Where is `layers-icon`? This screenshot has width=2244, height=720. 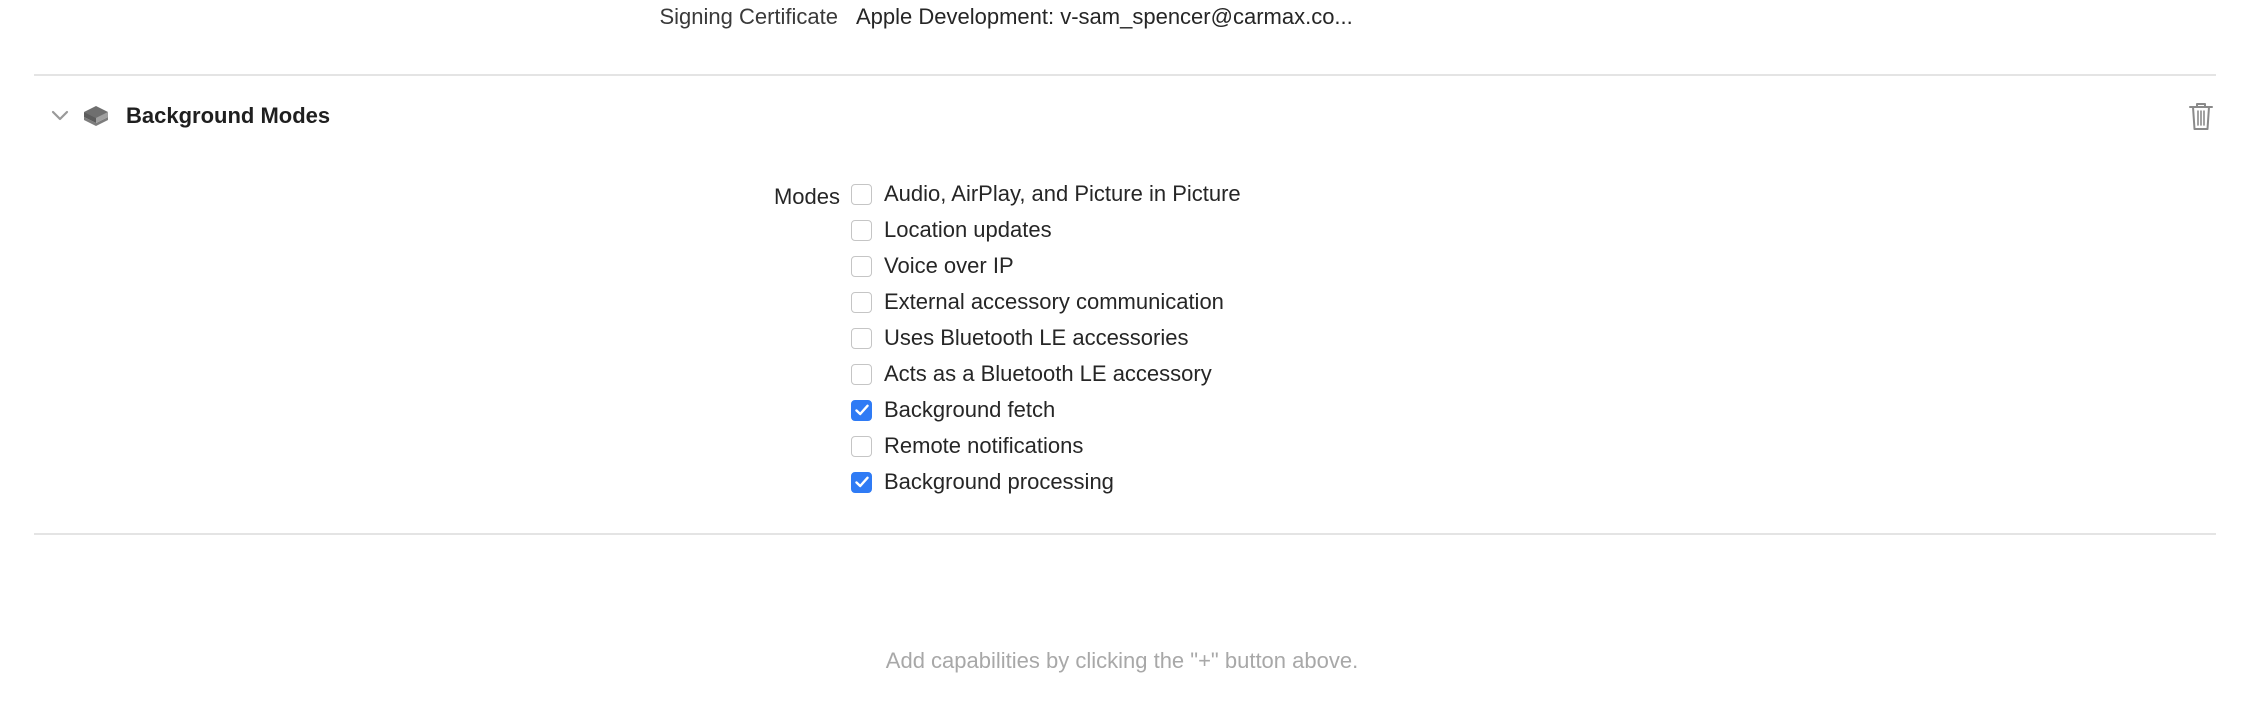
layers-icon is located at coordinates (96, 116).